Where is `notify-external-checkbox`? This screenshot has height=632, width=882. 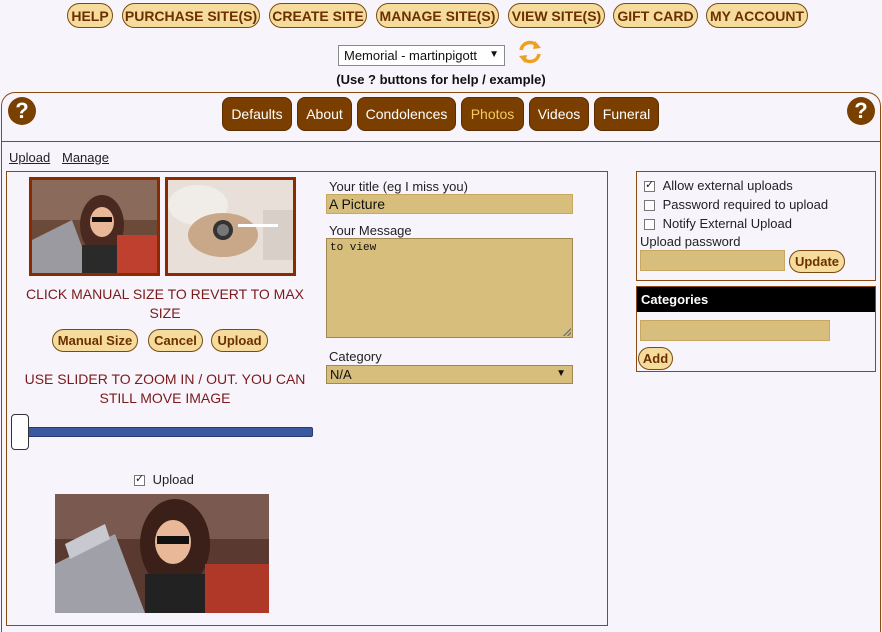 notify-external-checkbox is located at coordinates (649, 225).